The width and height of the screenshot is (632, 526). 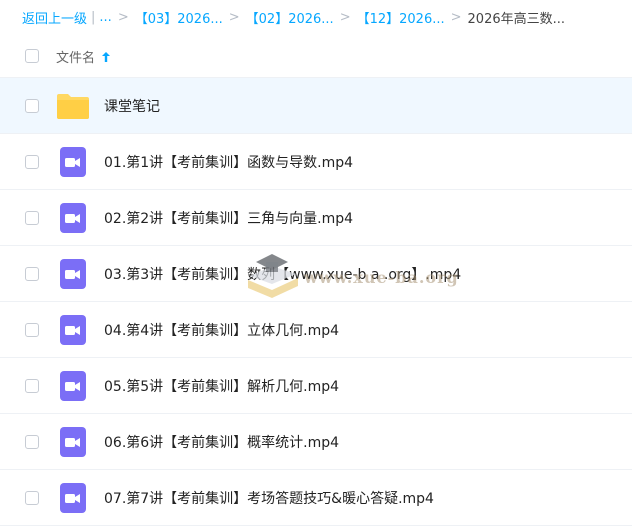 I want to click on list-item-video: 02.第2讲【考前集训】三角与向量.mp4, so click(x=316, y=218).